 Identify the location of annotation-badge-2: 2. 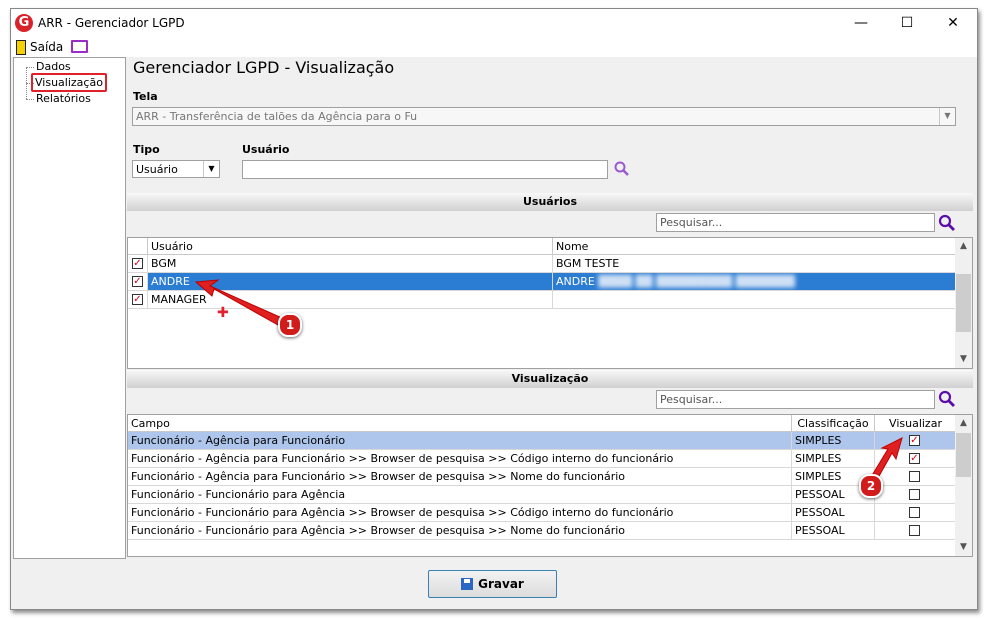
(871, 486).